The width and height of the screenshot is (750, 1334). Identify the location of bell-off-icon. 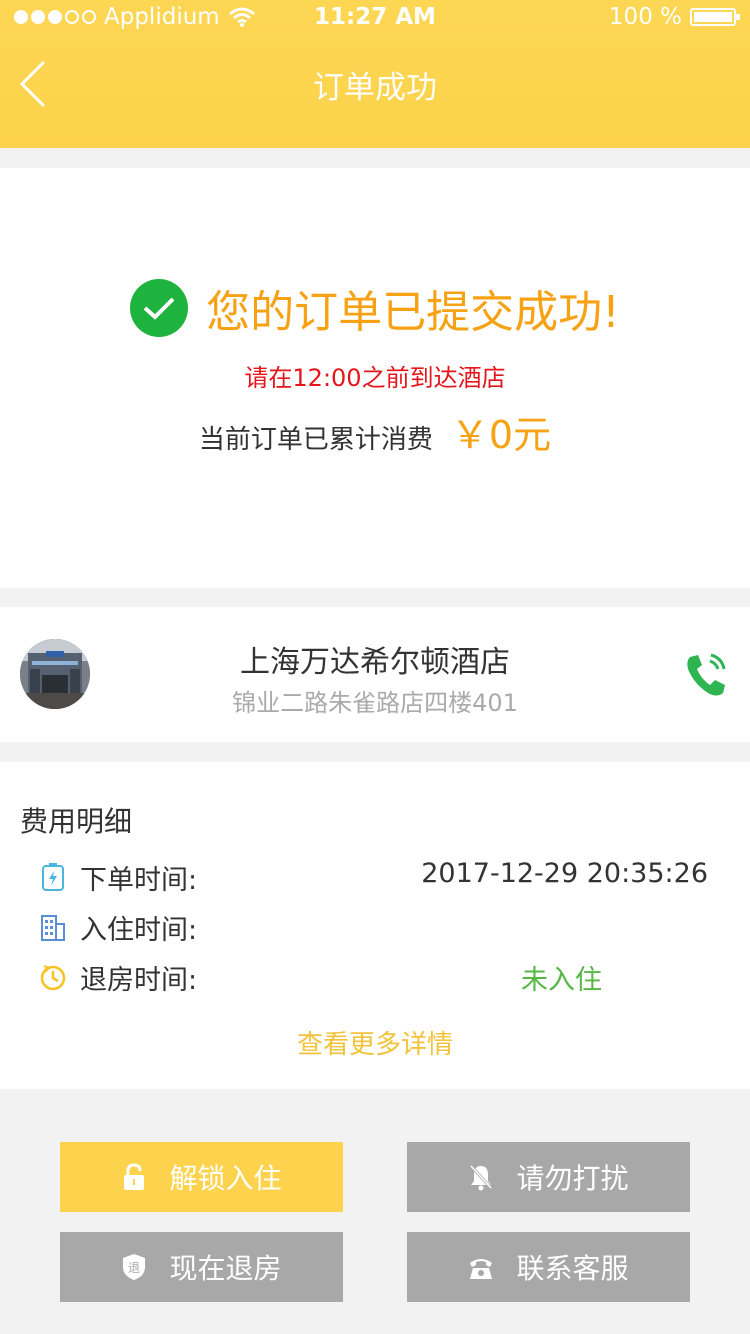
(481, 1177).